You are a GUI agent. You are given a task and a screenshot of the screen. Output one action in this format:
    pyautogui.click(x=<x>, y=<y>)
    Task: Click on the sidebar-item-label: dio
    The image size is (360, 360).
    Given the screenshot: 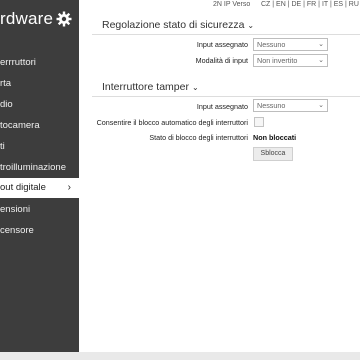 What is the action you would take?
    pyautogui.click(x=6, y=104)
    